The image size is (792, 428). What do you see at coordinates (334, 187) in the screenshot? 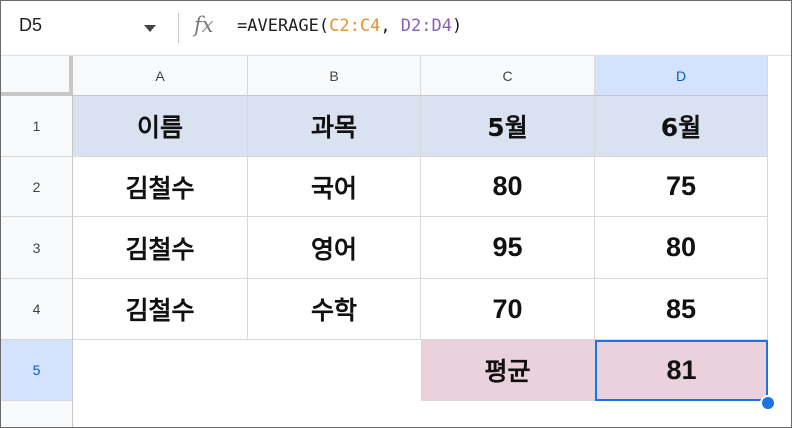
I see `cell-b2: 국어` at bounding box center [334, 187].